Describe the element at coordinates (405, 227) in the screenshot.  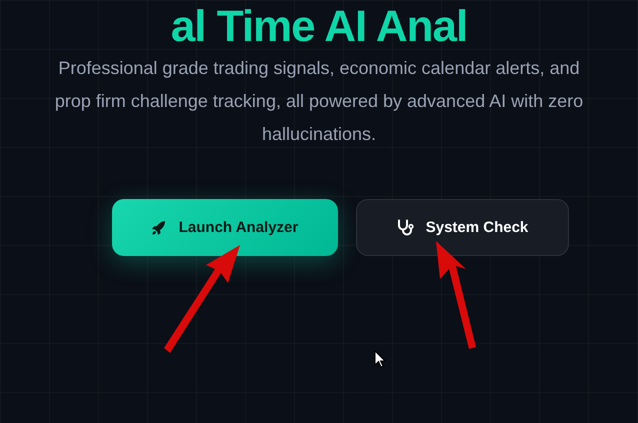
I see `stethoscope-icon` at that location.